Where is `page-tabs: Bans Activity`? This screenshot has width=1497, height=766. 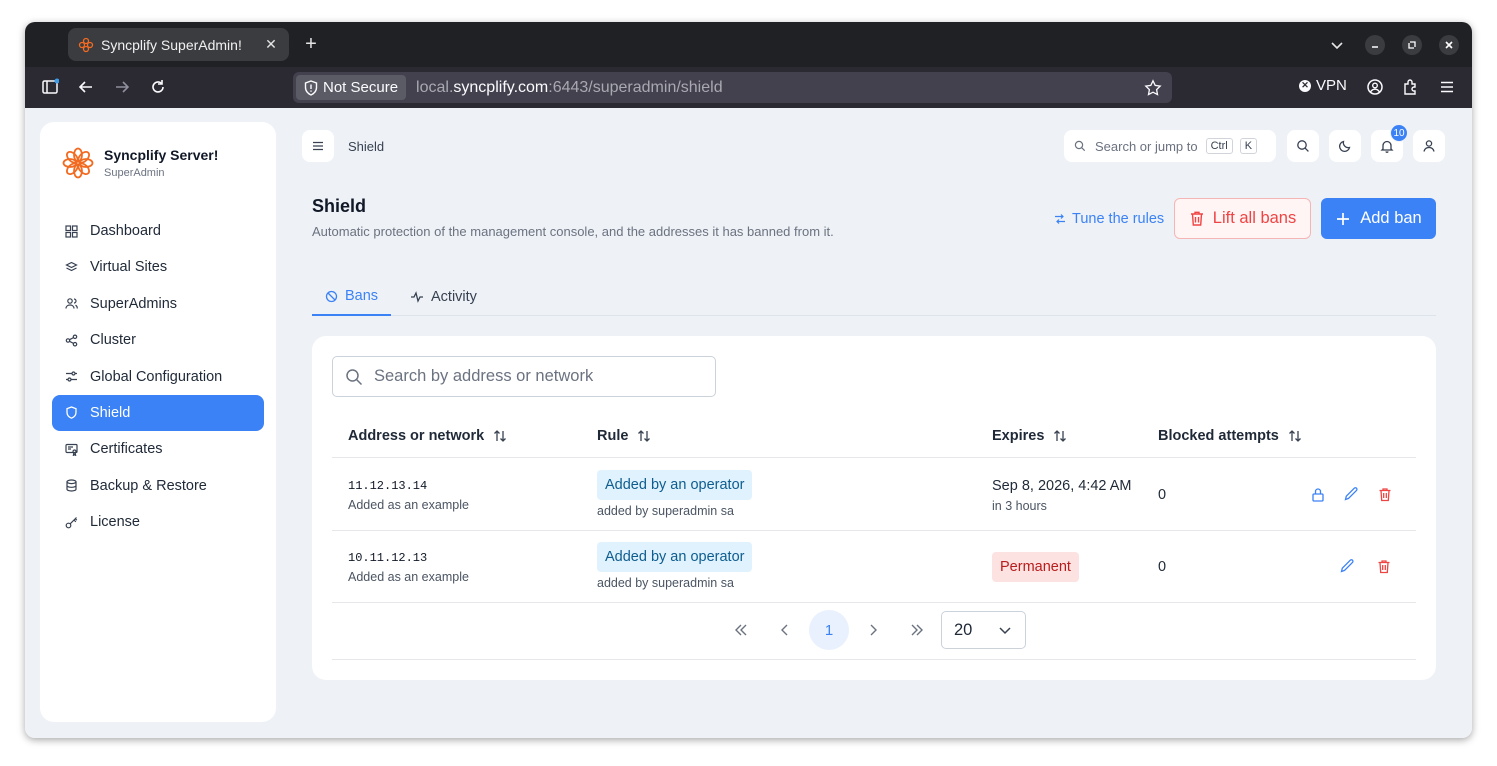
page-tabs: Bans Activity is located at coordinates (874, 297).